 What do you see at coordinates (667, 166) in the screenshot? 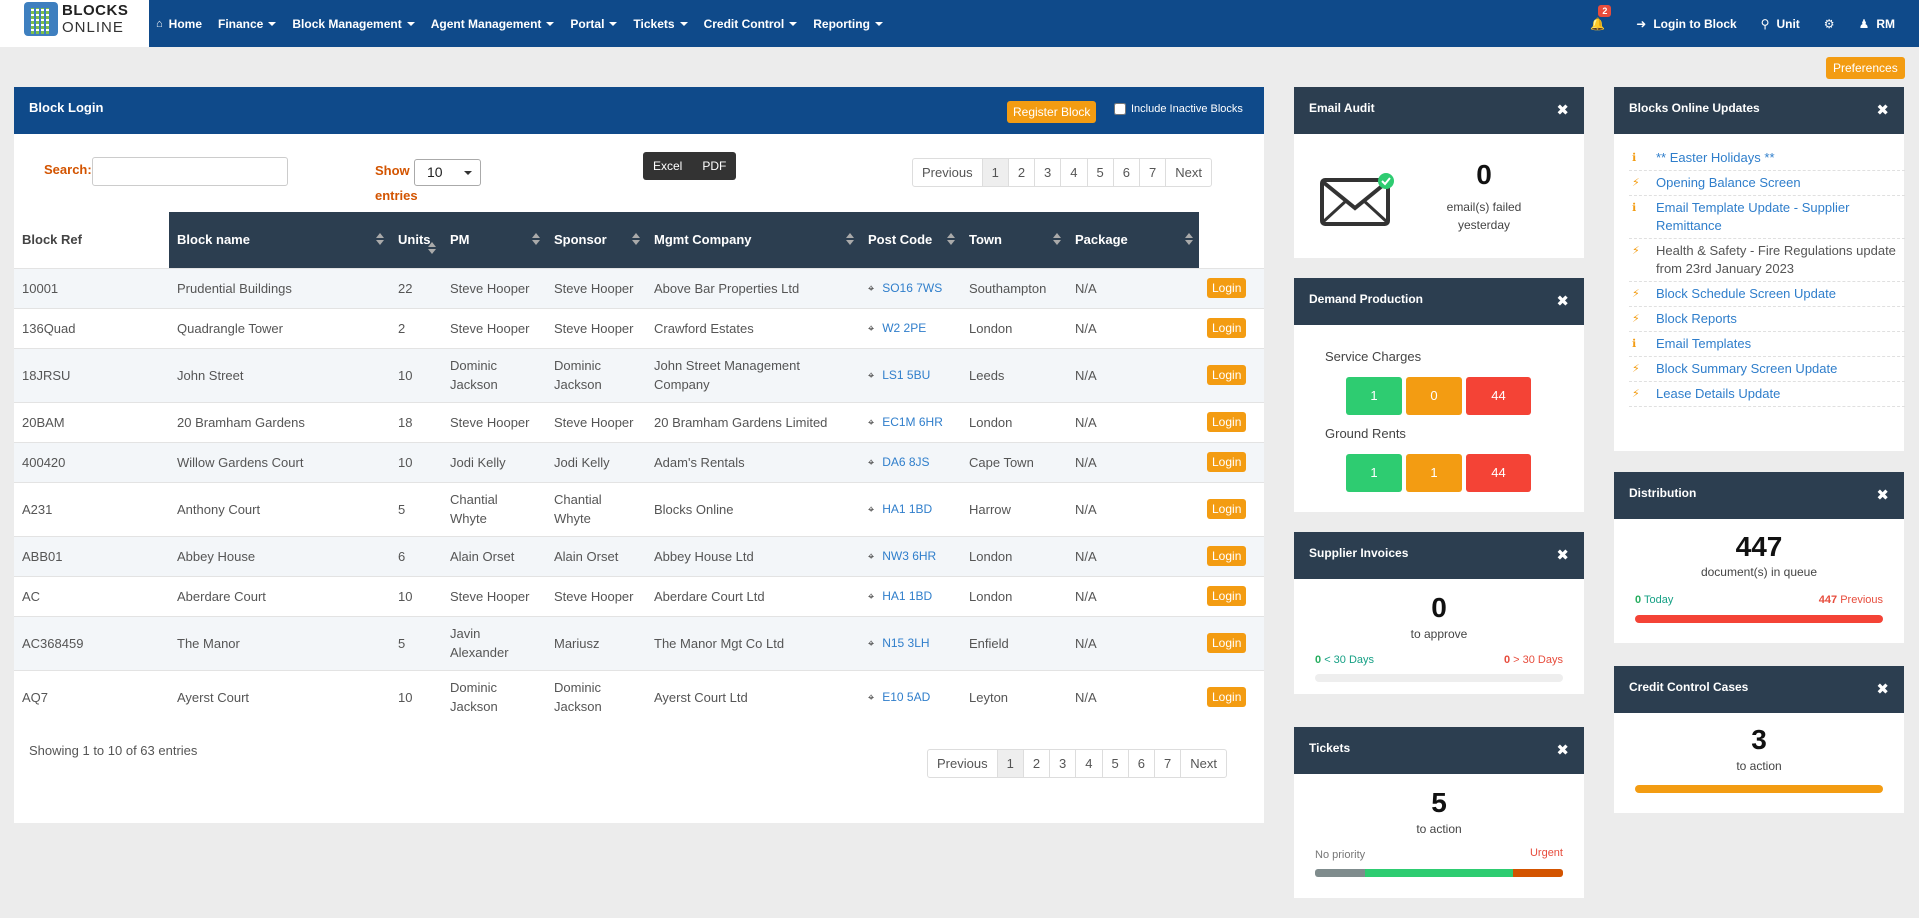
I see `excel-button: Excel` at bounding box center [667, 166].